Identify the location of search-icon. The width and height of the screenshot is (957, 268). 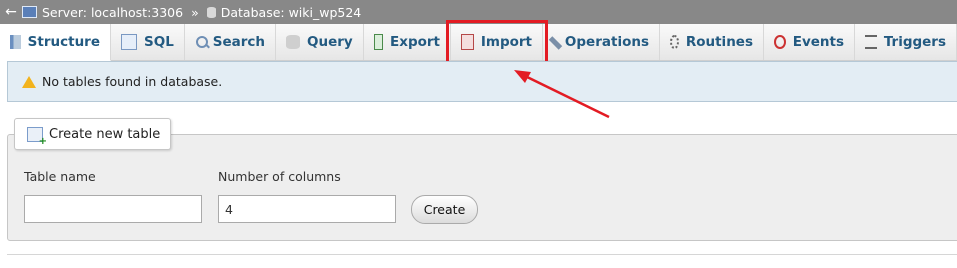
(201, 42).